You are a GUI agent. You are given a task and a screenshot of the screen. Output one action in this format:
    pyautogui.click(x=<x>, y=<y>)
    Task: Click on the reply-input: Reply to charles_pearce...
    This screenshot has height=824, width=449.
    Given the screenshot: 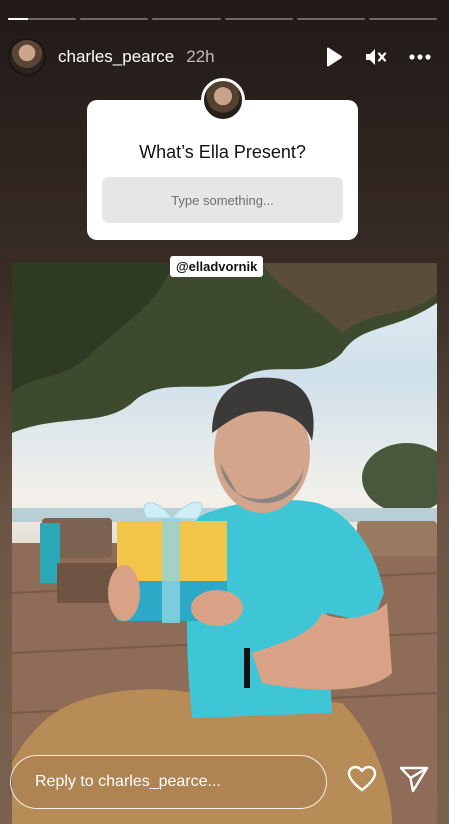 What is the action you would take?
    pyautogui.click(x=168, y=782)
    